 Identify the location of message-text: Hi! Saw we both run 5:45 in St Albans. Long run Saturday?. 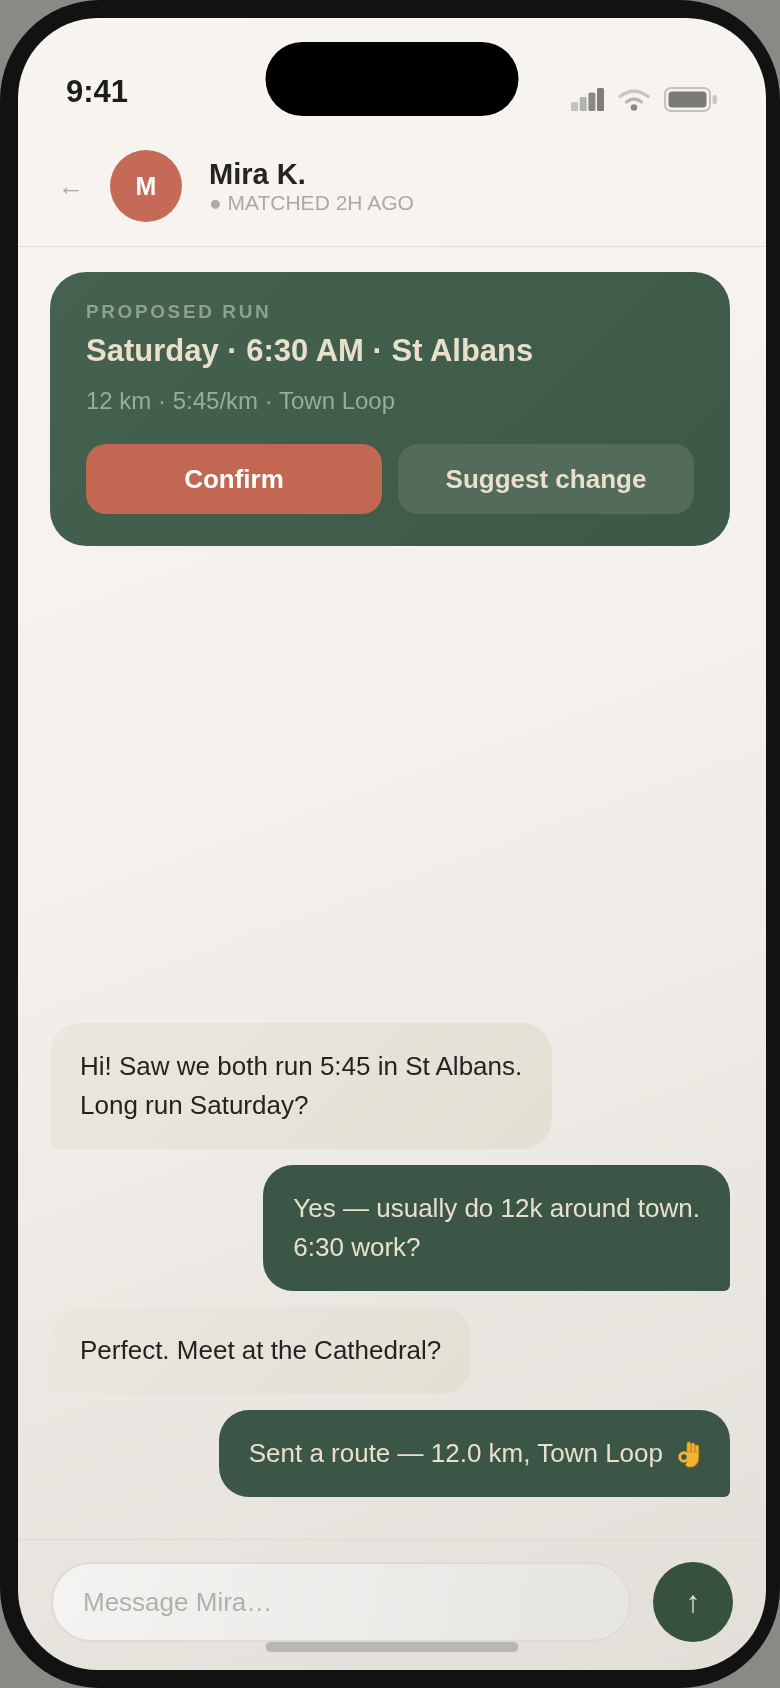
(301, 1086).